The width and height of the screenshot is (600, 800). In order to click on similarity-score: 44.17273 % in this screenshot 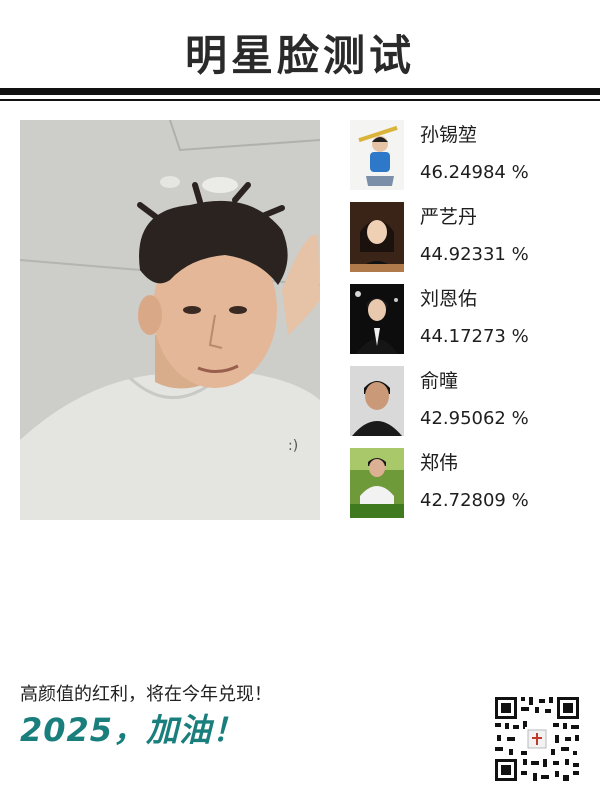, I will do `click(474, 336)`.